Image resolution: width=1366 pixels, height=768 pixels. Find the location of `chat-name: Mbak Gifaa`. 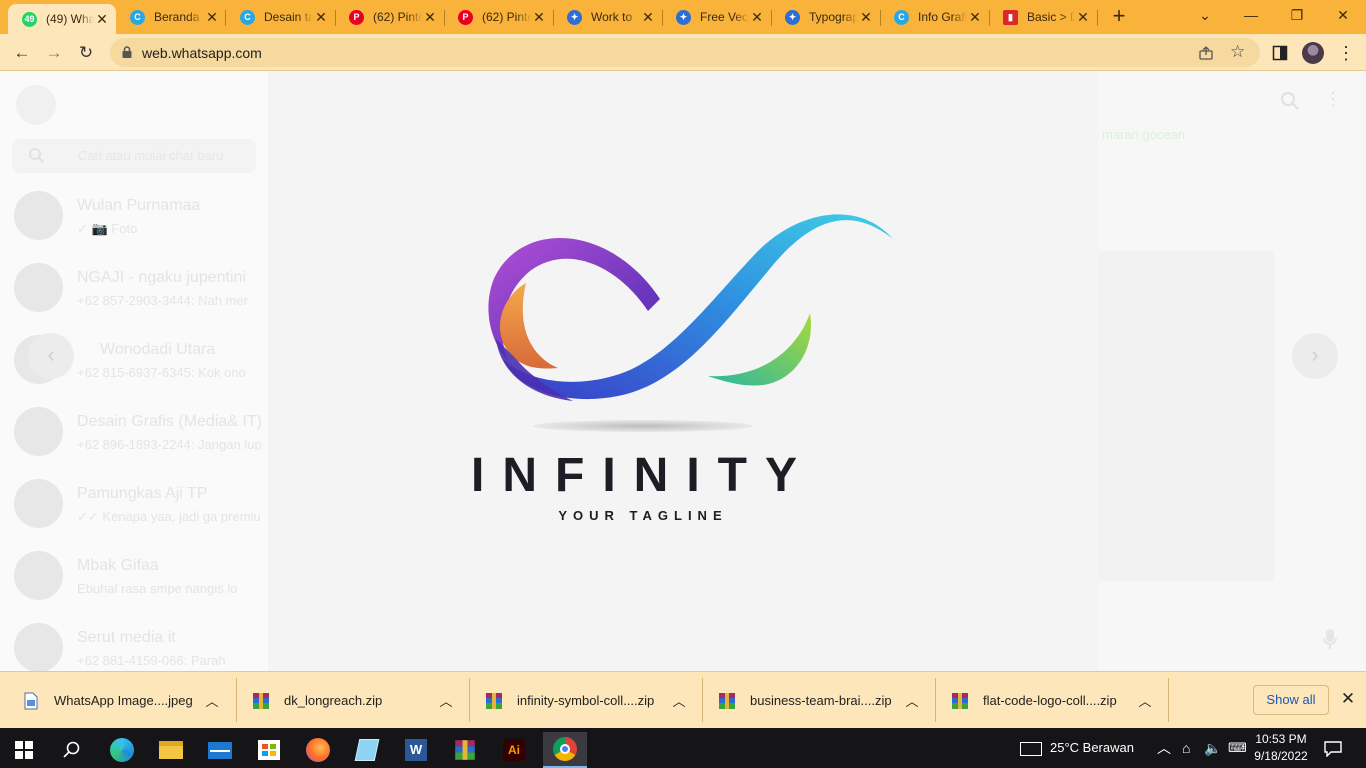

chat-name: Mbak Gifaa is located at coordinates (118, 565).